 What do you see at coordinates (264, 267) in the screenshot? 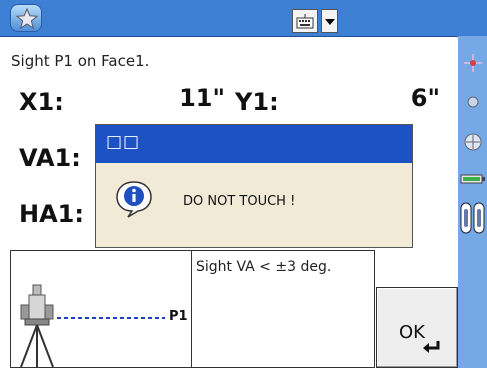
I see `sight-note: Sight VA < ±3 deg.` at bounding box center [264, 267].